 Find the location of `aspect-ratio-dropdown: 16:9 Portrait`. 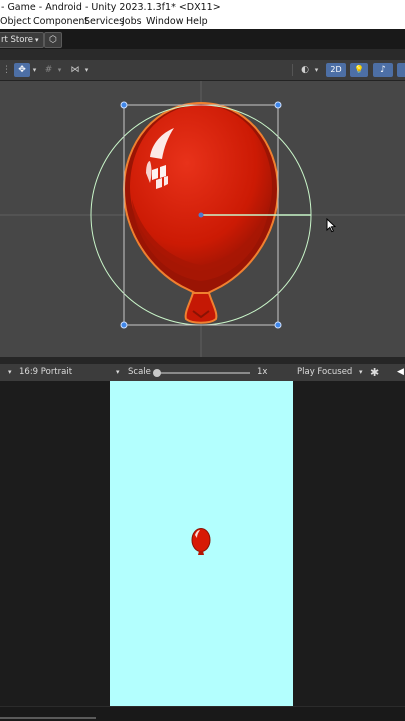

aspect-ratio-dropdown: 16:9 Portrait is located at coordinates (45, 372).